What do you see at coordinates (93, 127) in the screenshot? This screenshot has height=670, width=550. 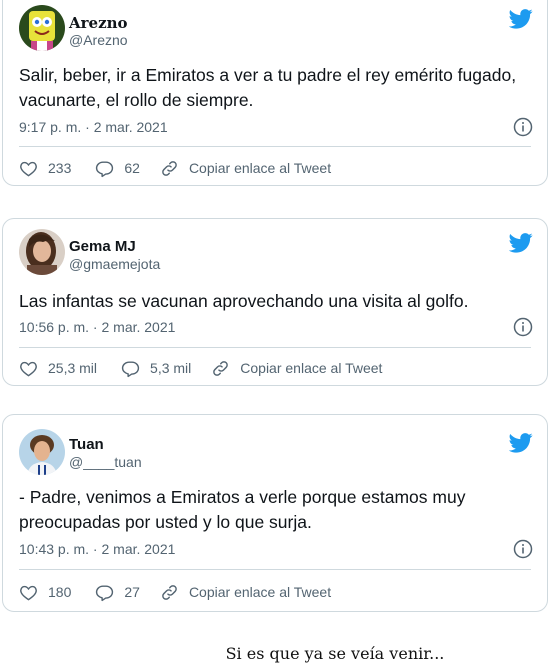 I see `tweet-timestamp: 9:17 p. m. · 2 mar. 2021` at bounding box center [93, 127].